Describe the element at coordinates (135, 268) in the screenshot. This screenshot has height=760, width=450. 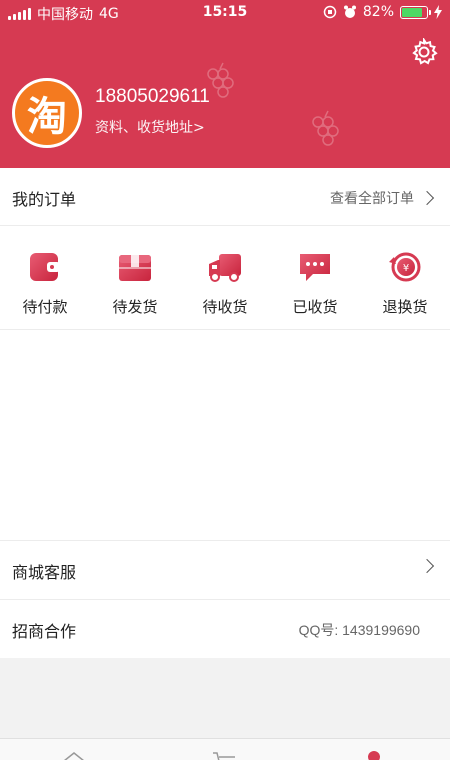
I see `package-icon` at that location.